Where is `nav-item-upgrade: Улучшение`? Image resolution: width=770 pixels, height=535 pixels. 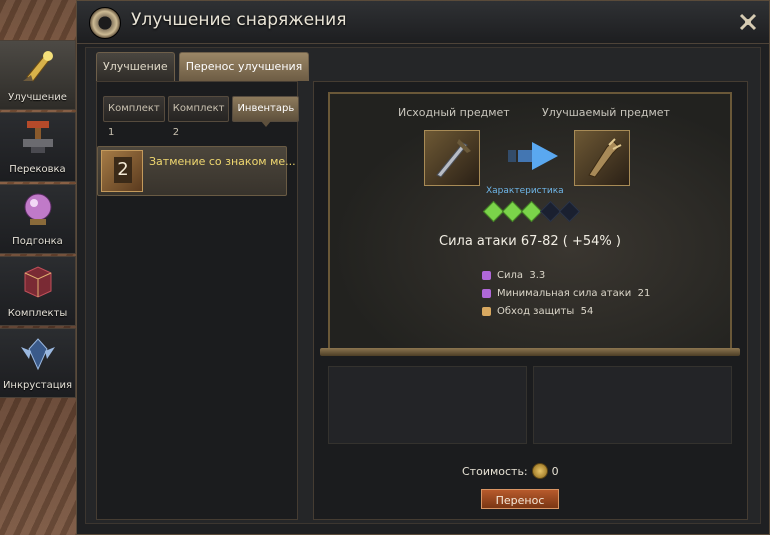 nav-item-upgrade: Улучшение is located at coordinates (38, 75).